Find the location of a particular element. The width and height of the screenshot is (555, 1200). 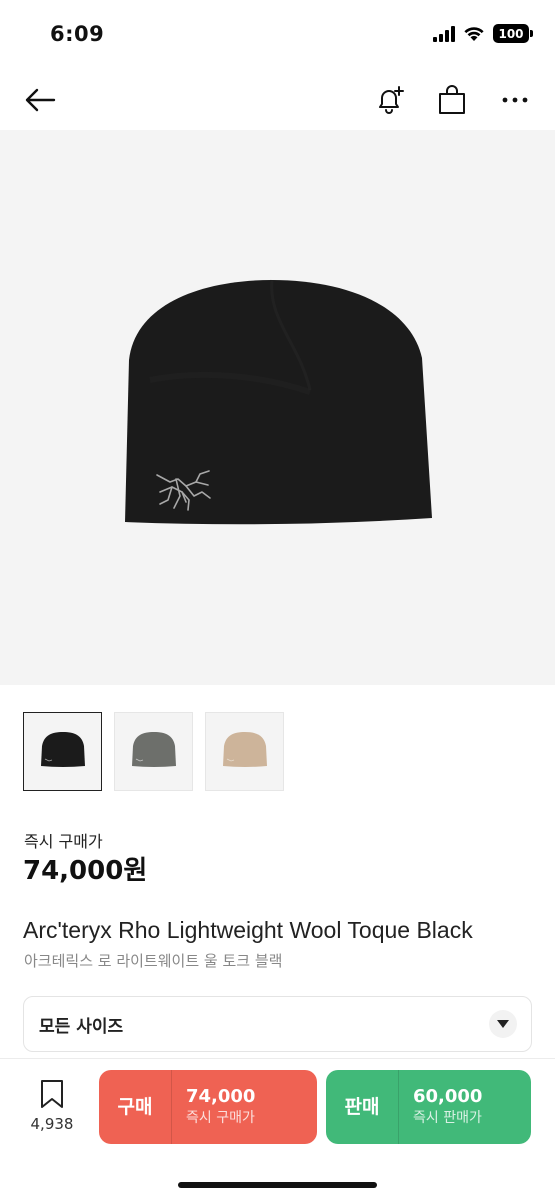

sell-button-label: 판매 is located at coordinates (362, 1107).